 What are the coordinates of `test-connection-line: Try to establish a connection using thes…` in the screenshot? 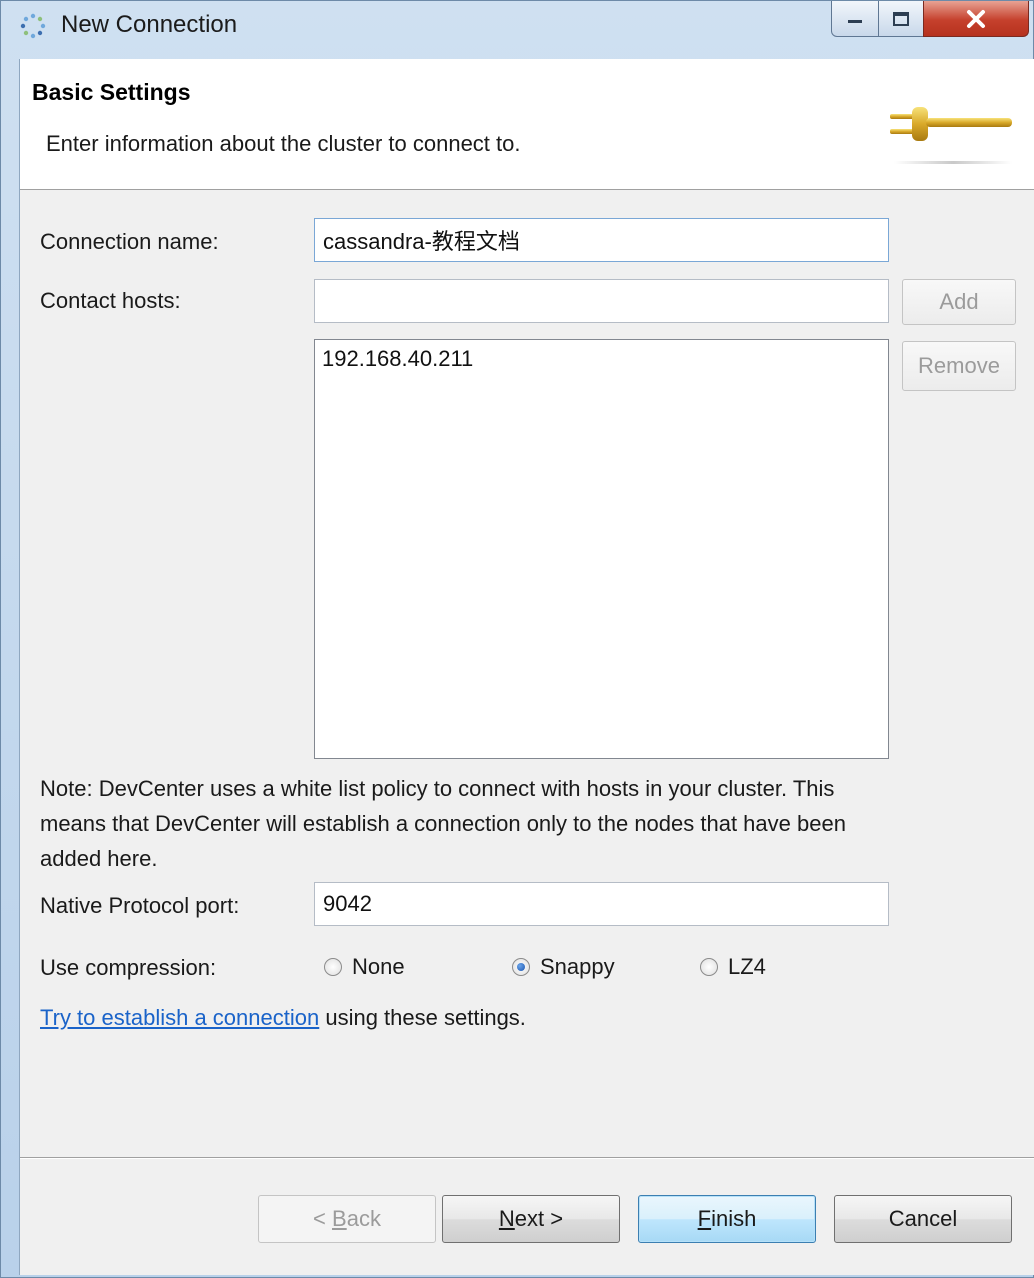 It's located at (283, 1018).